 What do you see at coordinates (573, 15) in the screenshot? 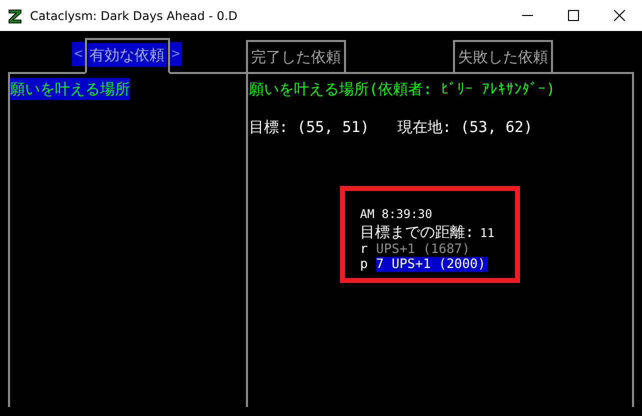
I see `maximize-icon` at bounding box center [573, 15].